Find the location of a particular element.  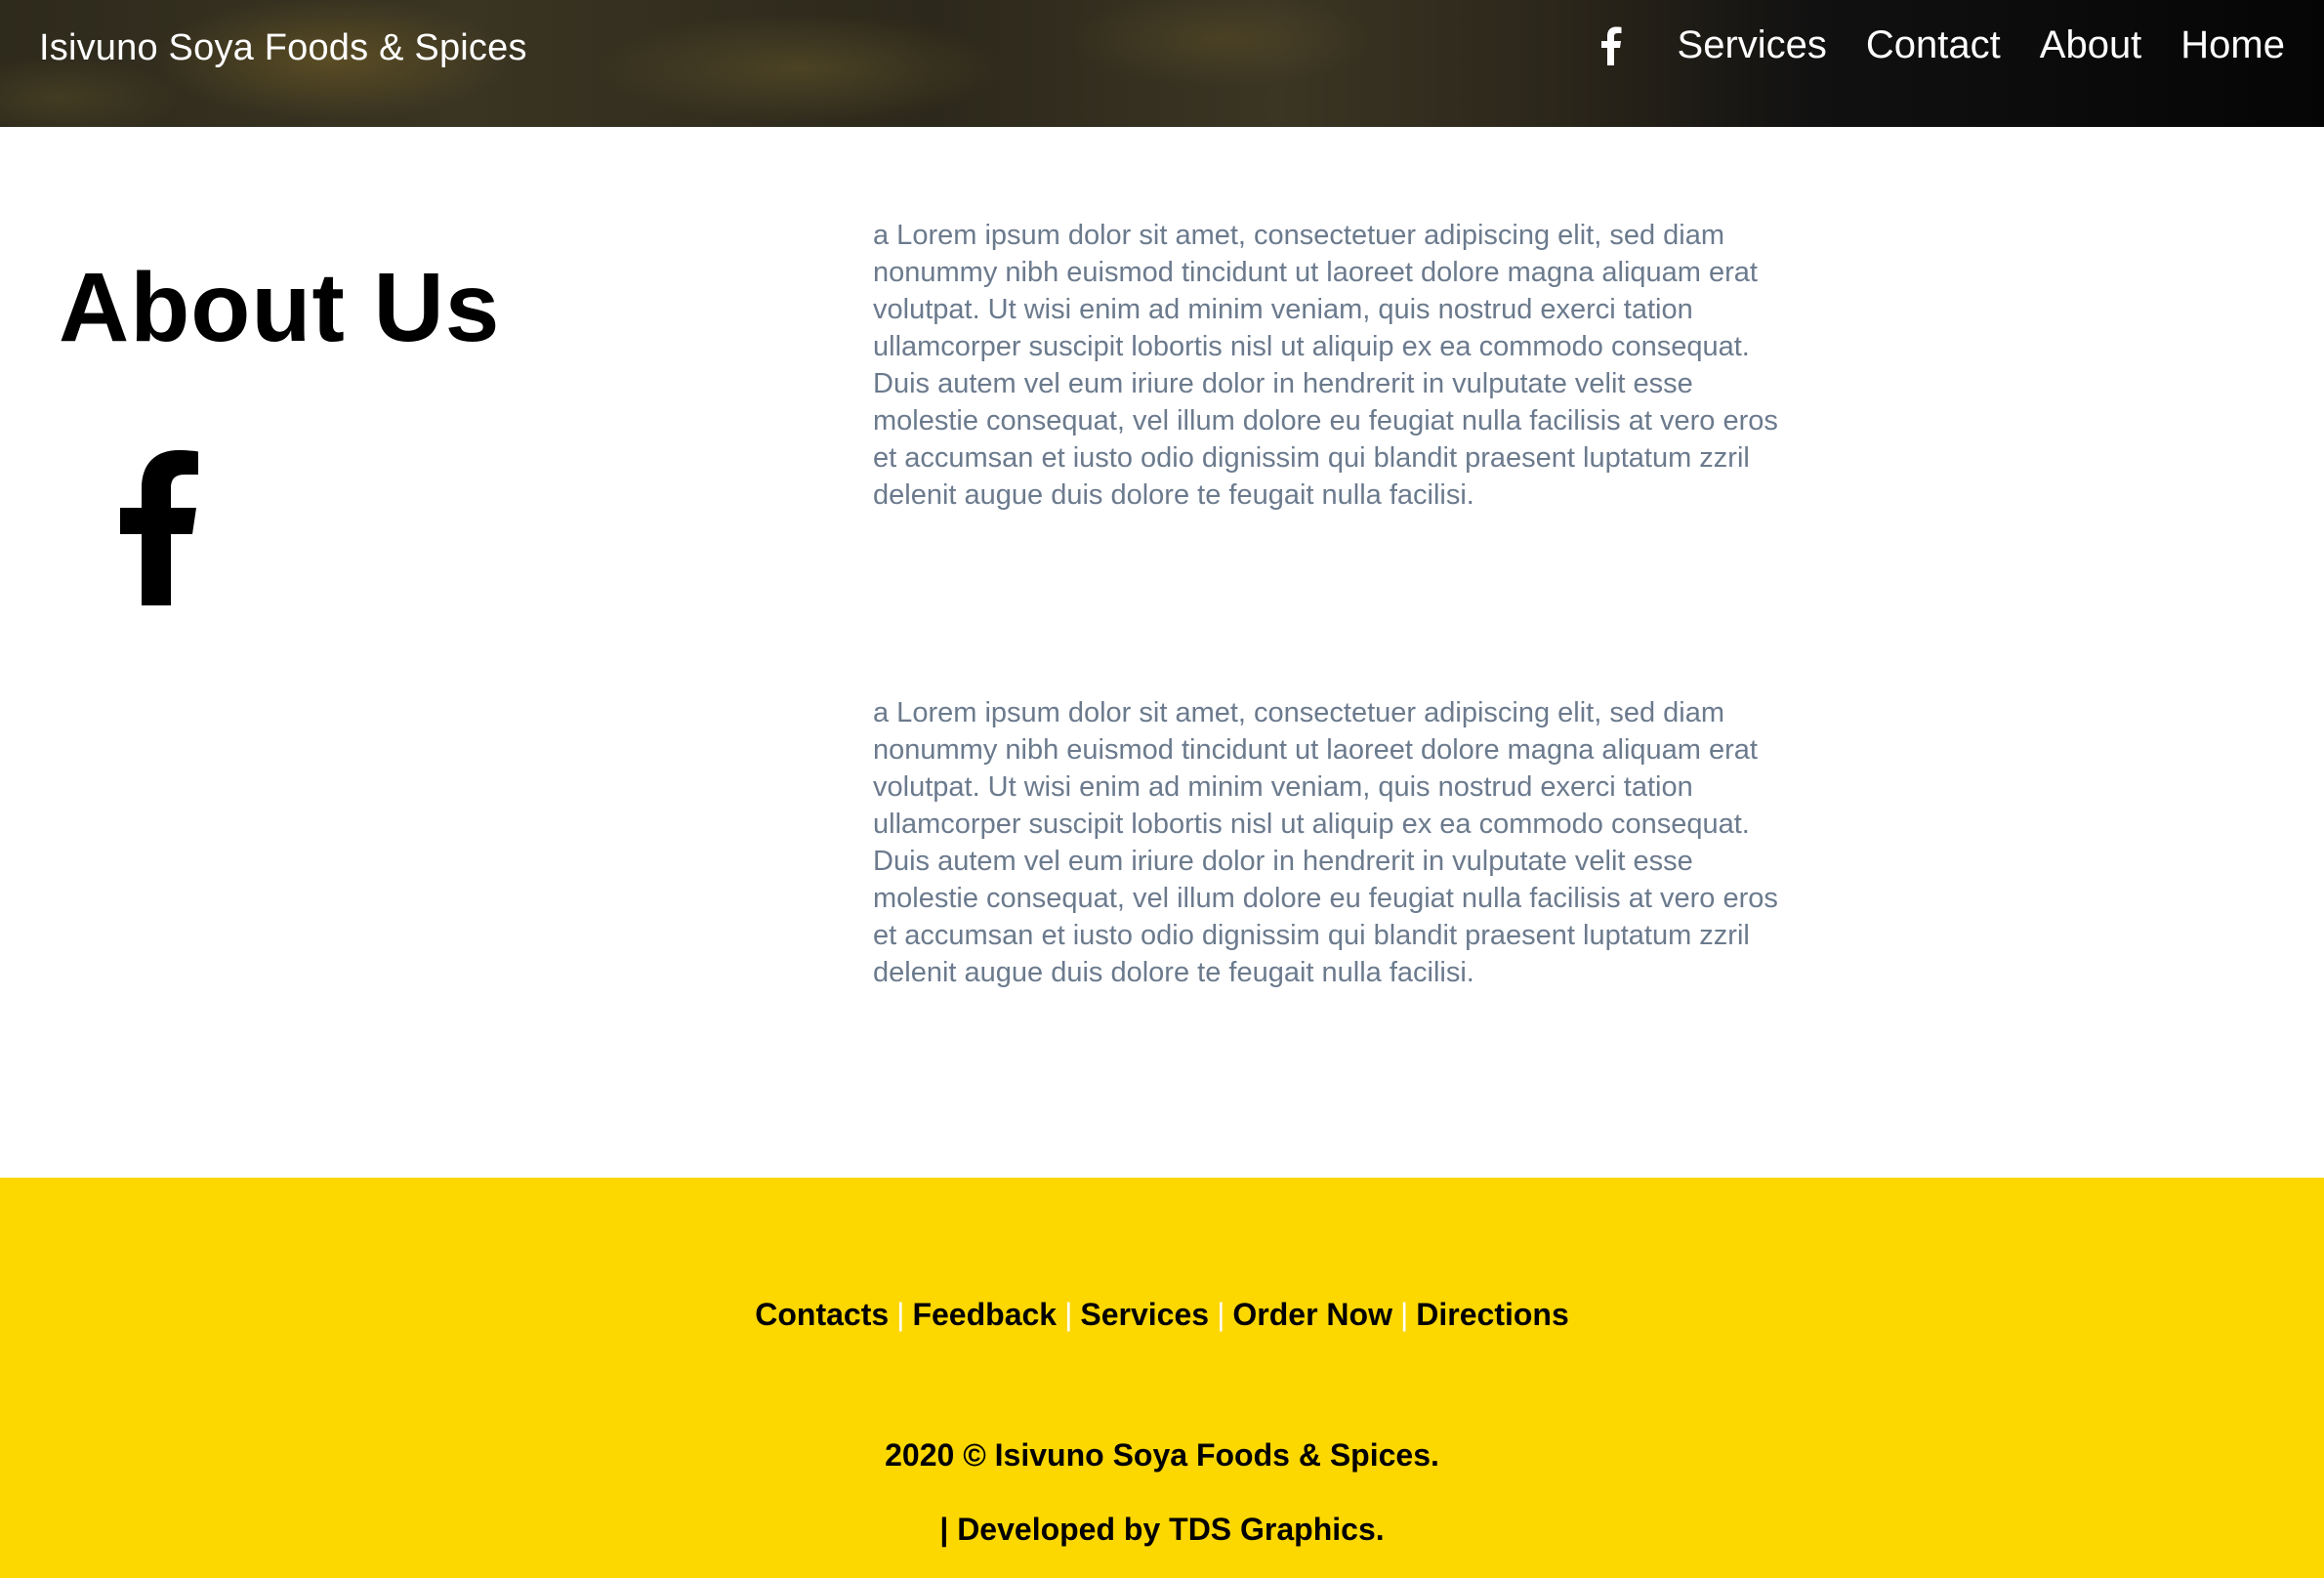

copyright-text: 2020 © Isivuno Soya Foods & Spices. is located at coordinates (1162, 1455).